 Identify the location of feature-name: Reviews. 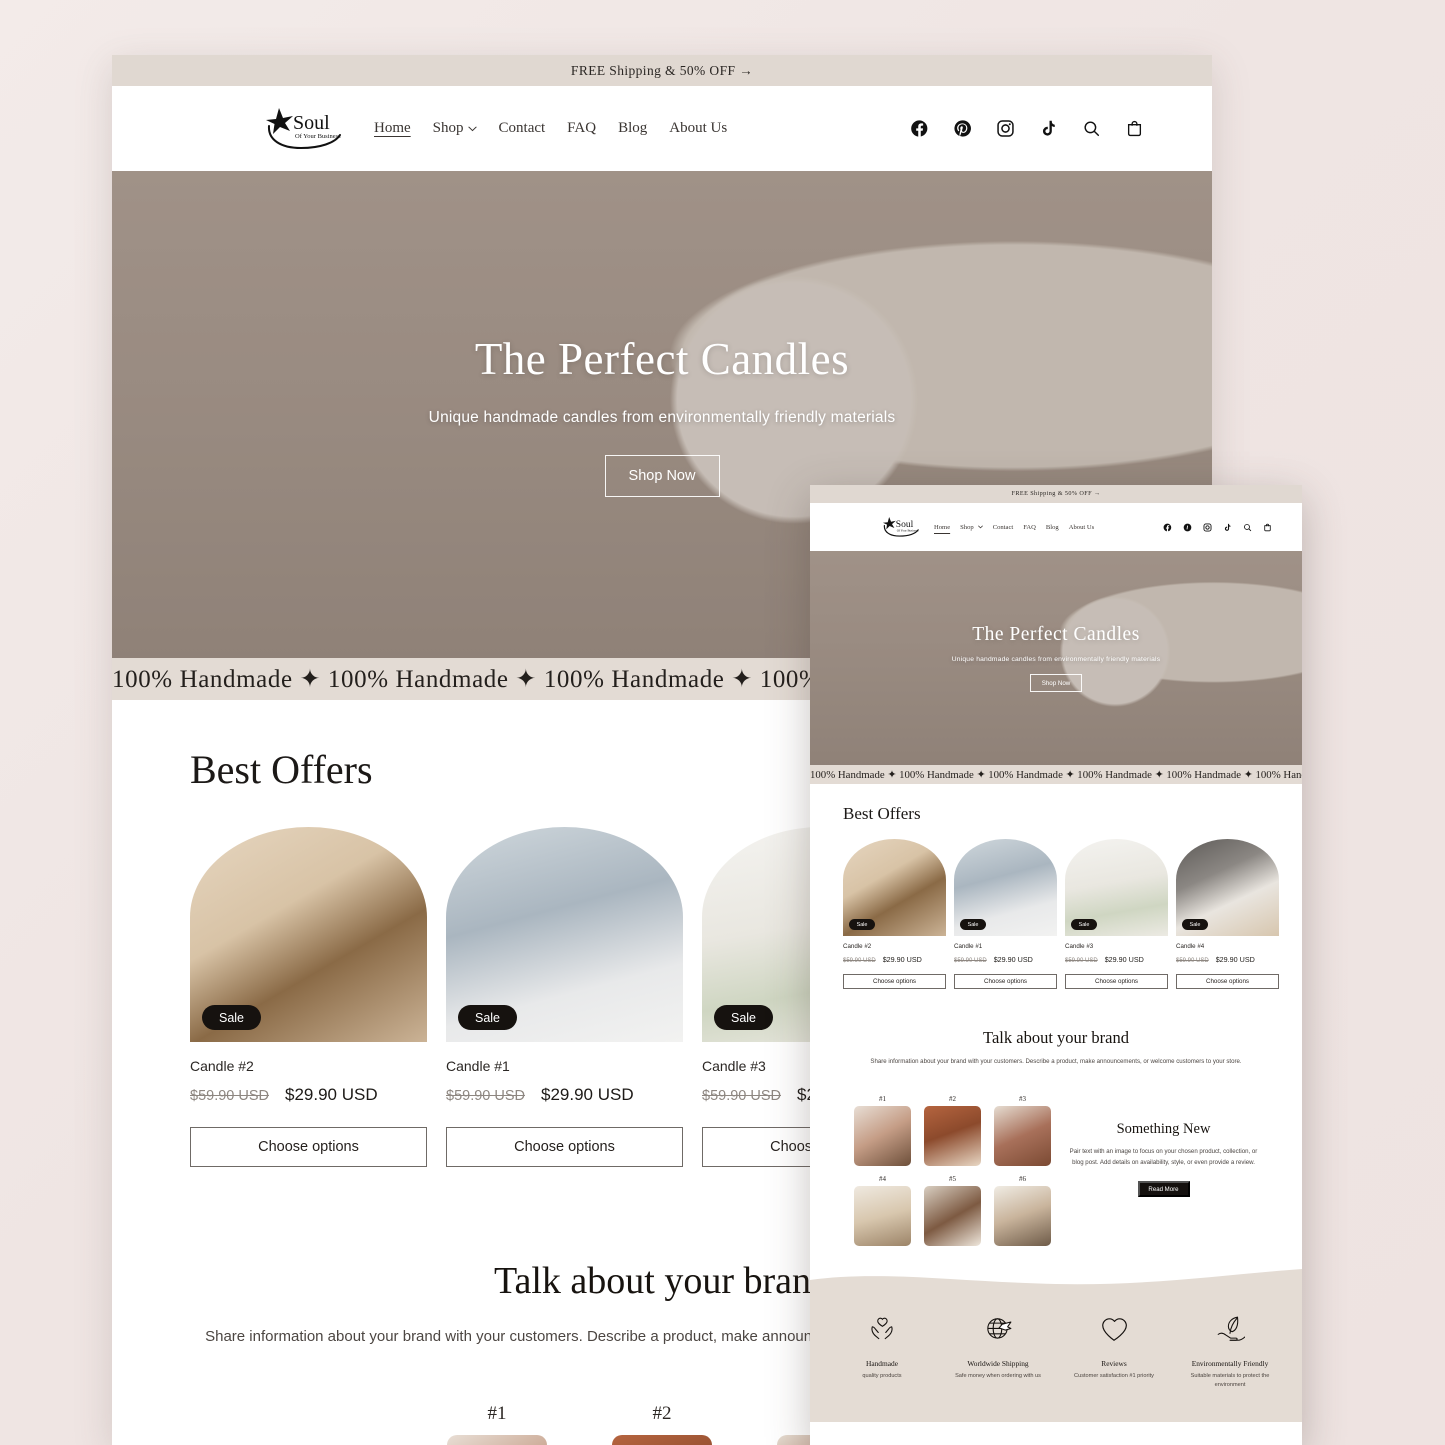
(1114, 1363).